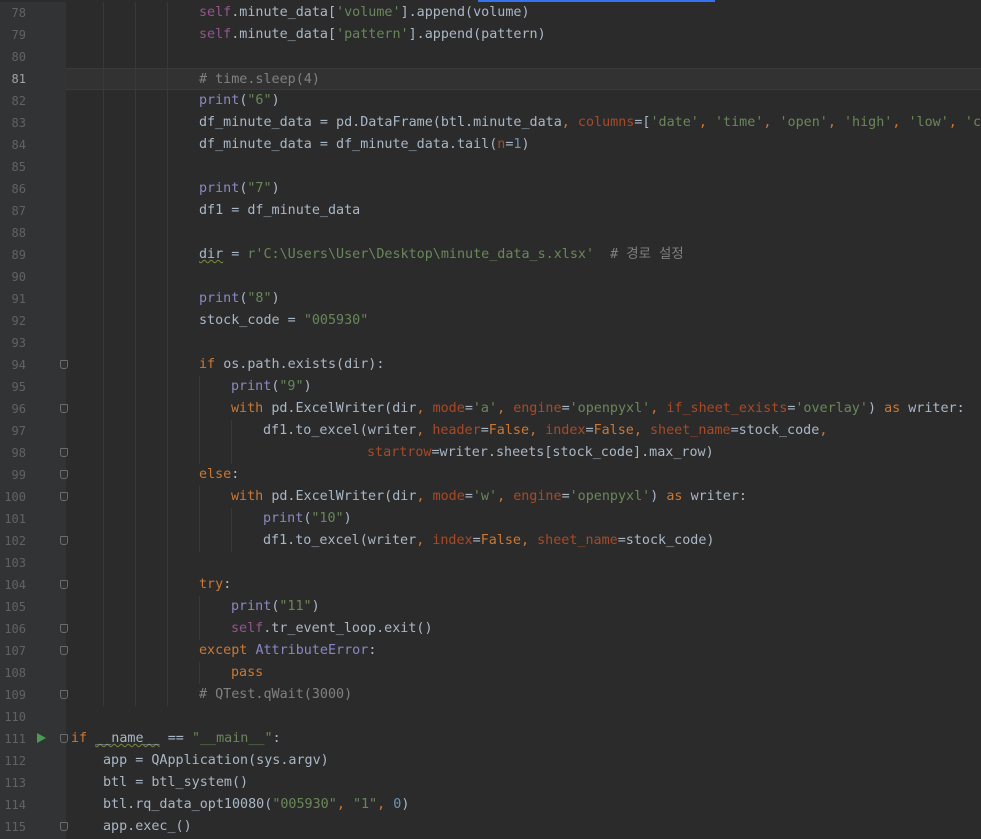 This screenshot has height=839, width=981. I want to click on gutter-row: 99, so click(34, 475).